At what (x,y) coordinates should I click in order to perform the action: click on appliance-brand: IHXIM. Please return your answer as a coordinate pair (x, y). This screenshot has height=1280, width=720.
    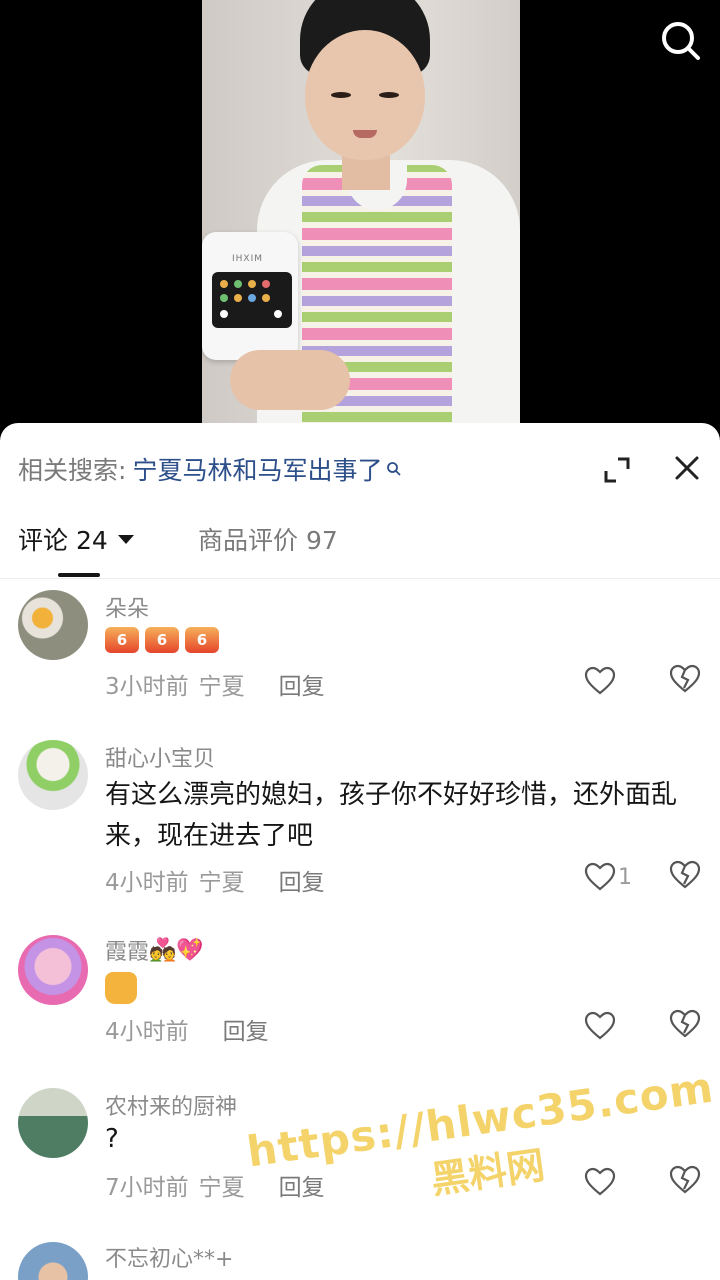
    Looking at the image, I should click on (248, 259).